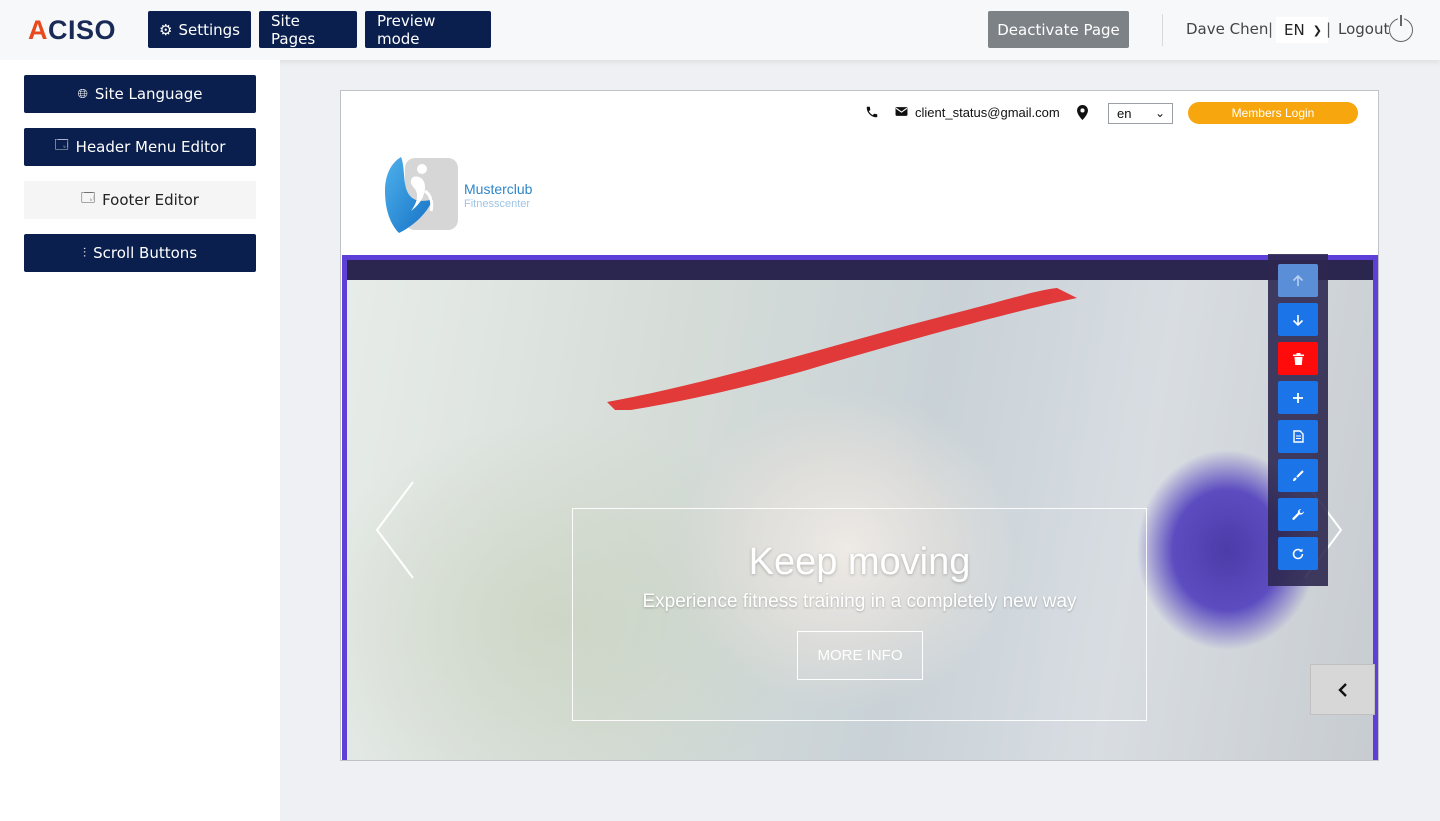 The height and width of the screenshot is (821, 1440). What do you see at coordinates (140, 253) in the screenshot?
I see `scroll-buttons-button: ⫶ Scroll Buttons` at bounding box center [140, 253].